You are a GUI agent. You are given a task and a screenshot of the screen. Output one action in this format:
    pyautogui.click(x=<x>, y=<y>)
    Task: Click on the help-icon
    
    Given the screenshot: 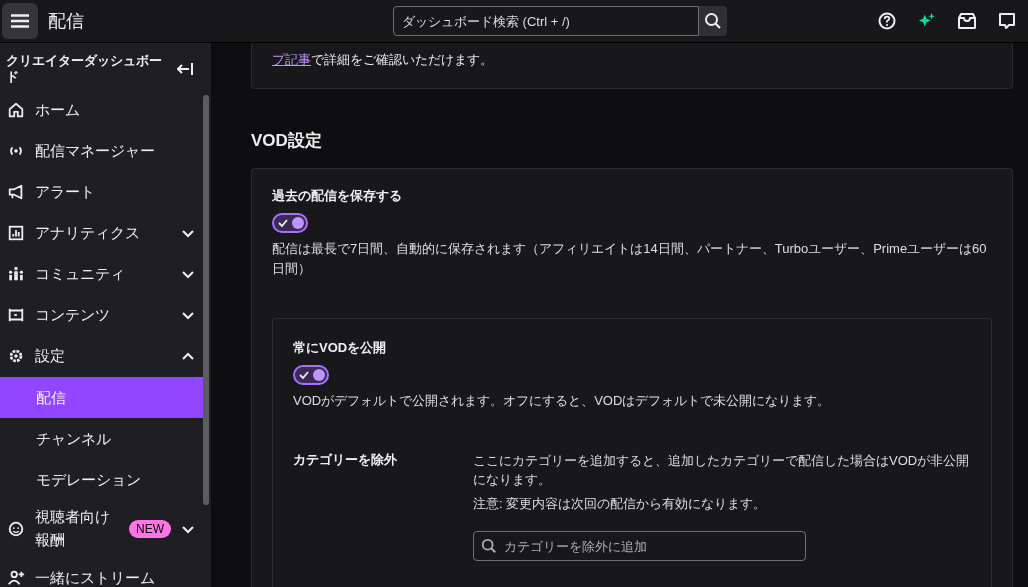 What is the action you would take?
    pyautogui.click(x=887, y=21)
    